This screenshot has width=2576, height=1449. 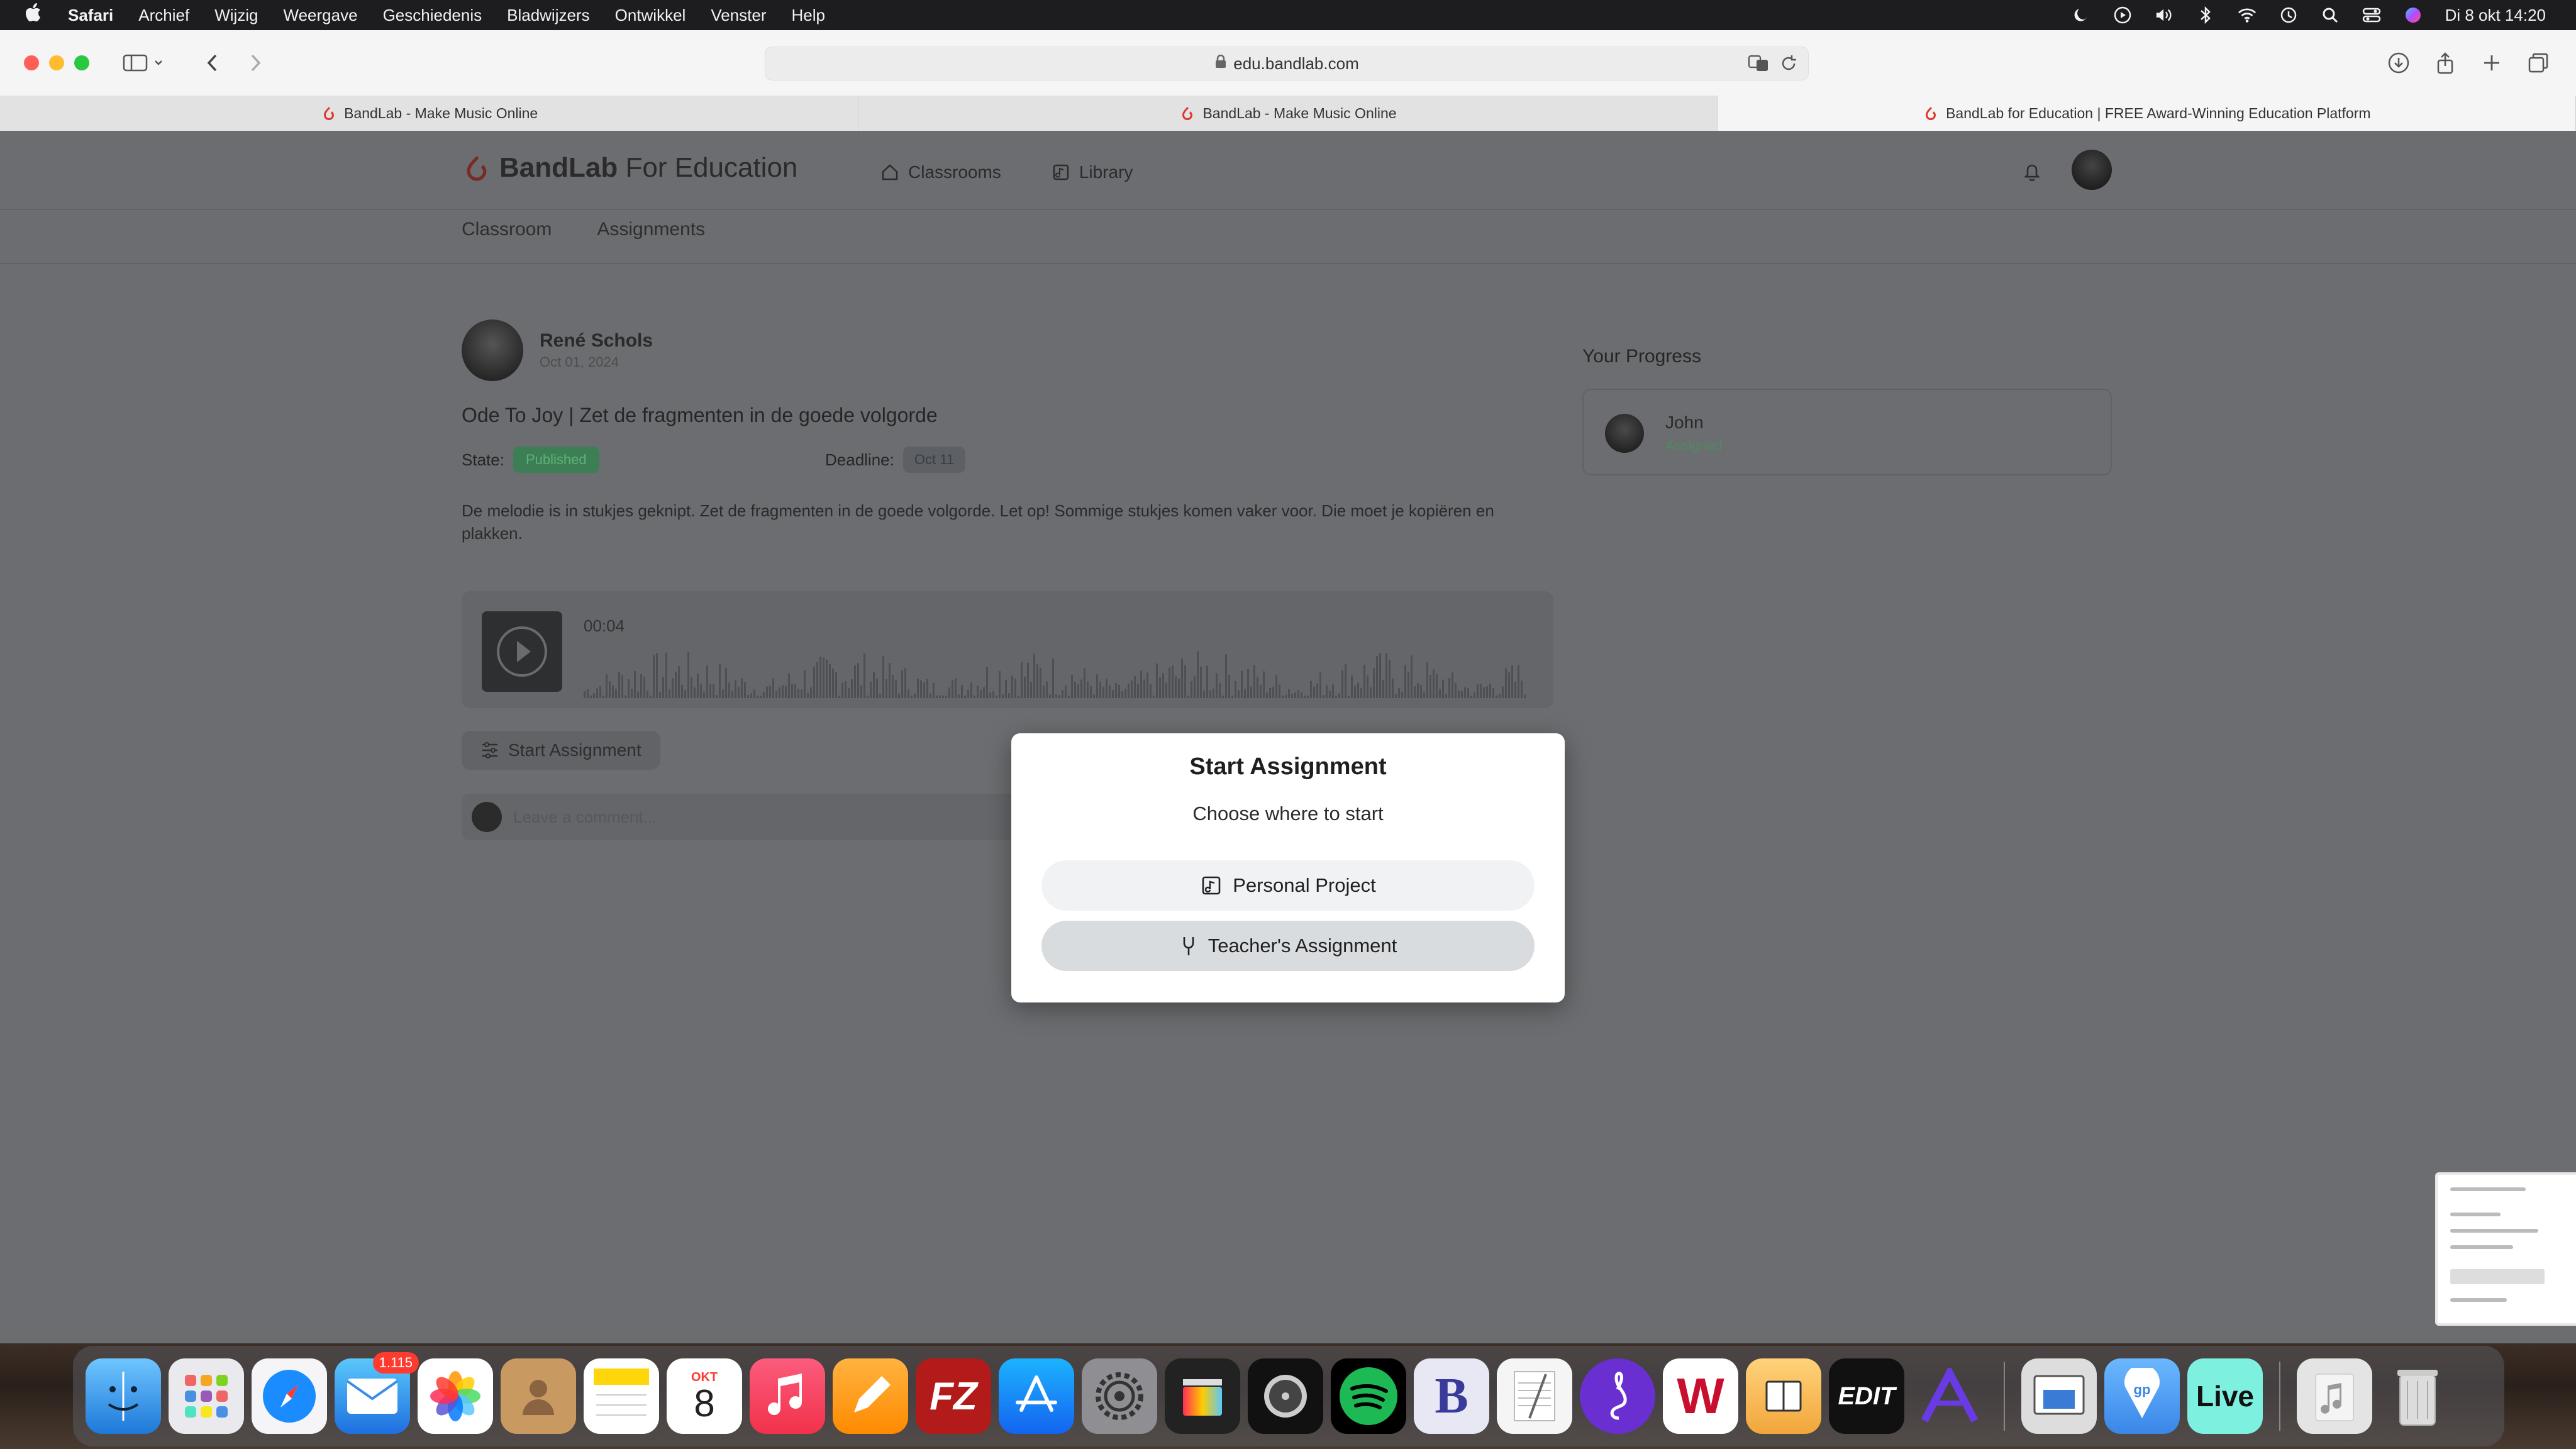 What do you see at coordinates (1288, 946) in the screenshot?
I see `teachers-assignment-button: Teacher's Assignment` at bounding box center [1288, 946].